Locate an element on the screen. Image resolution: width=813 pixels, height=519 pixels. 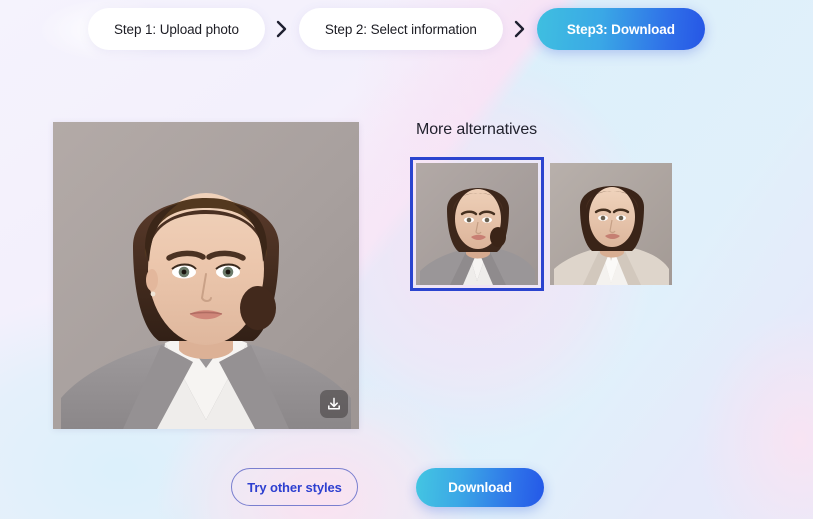
step-2-label: Step 2: Select information is located at coordinates (400, 29).